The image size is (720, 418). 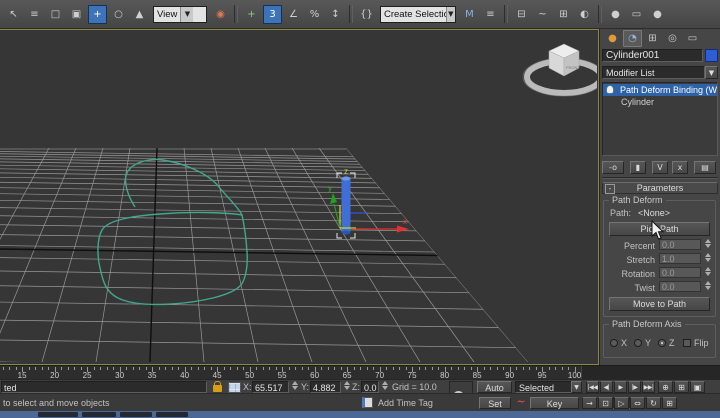 What do you see at coordinates (346, 385) in the screenshot?
I see `y-coord-spinner` at bounding box center [346, 385].